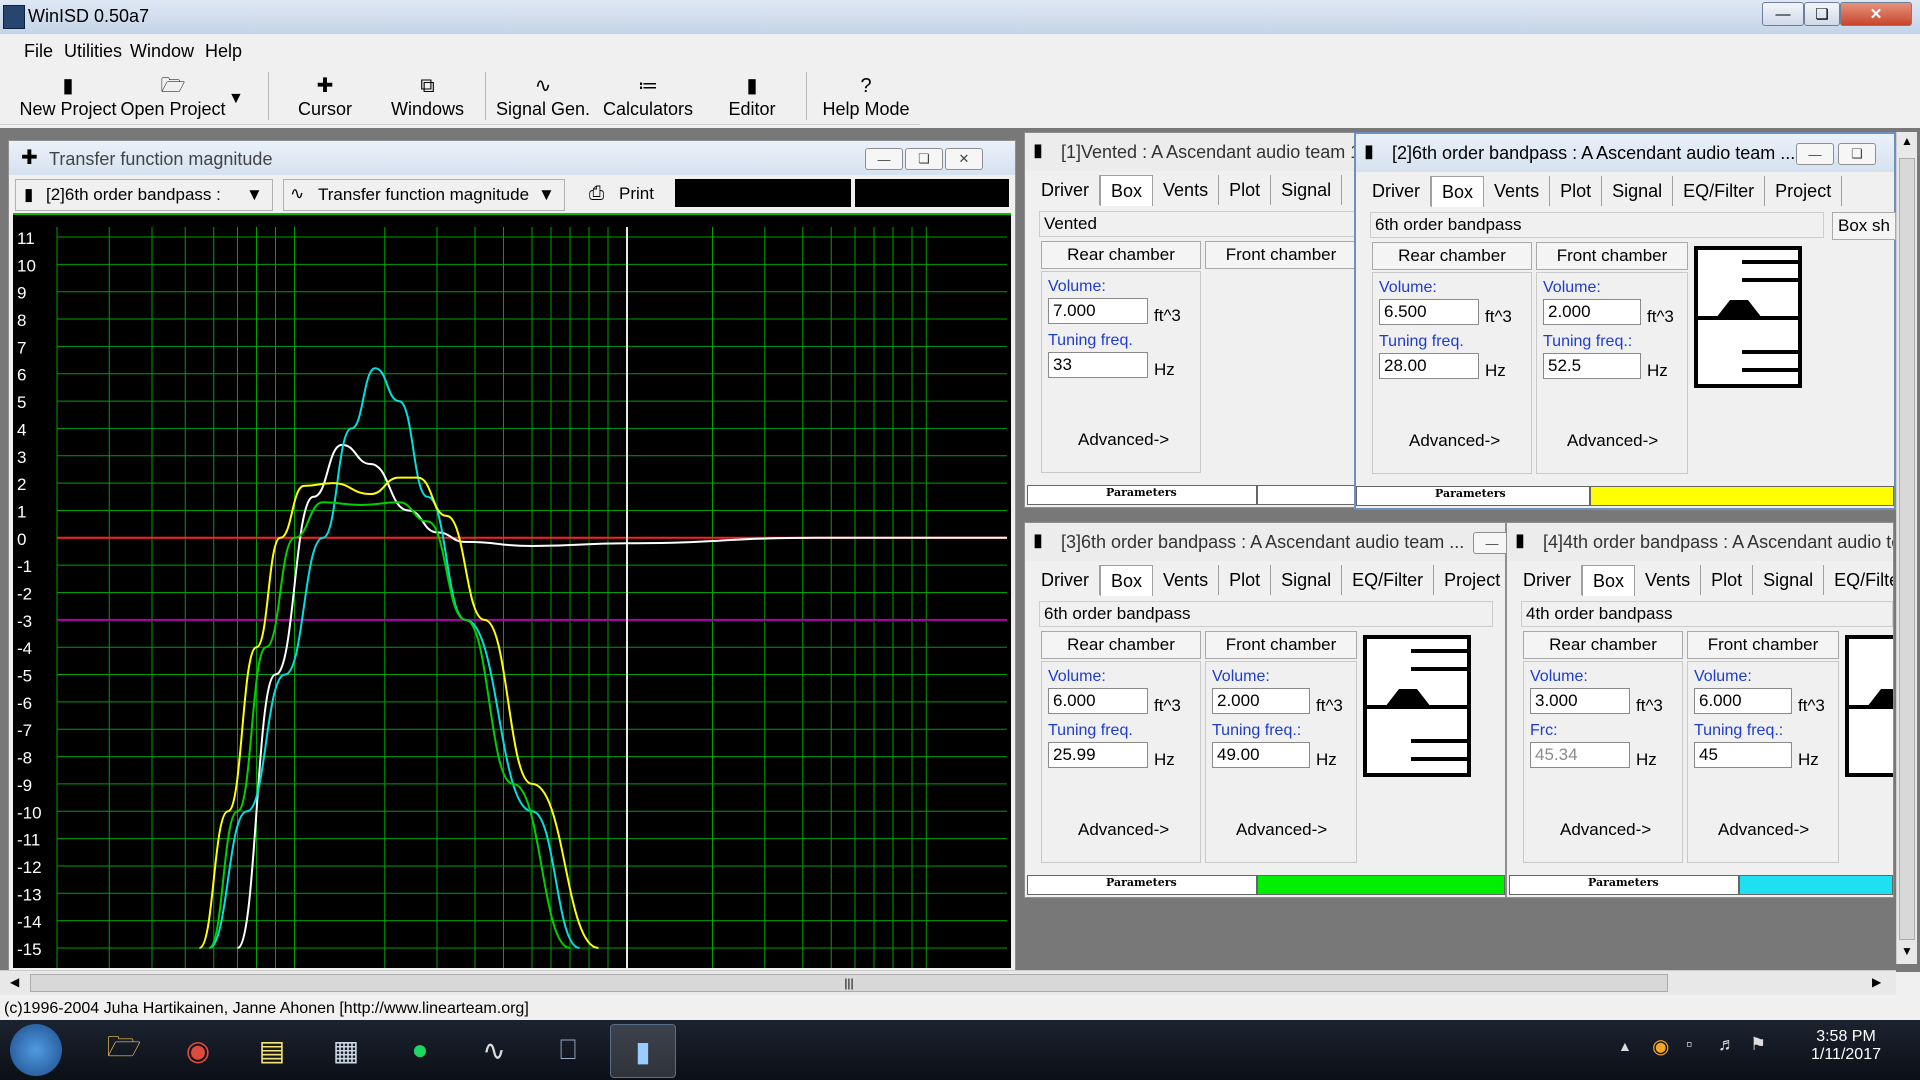  Describe the element at coordinates (1876, 14) in the screenshot. I see `close-button: ✕` at that location.